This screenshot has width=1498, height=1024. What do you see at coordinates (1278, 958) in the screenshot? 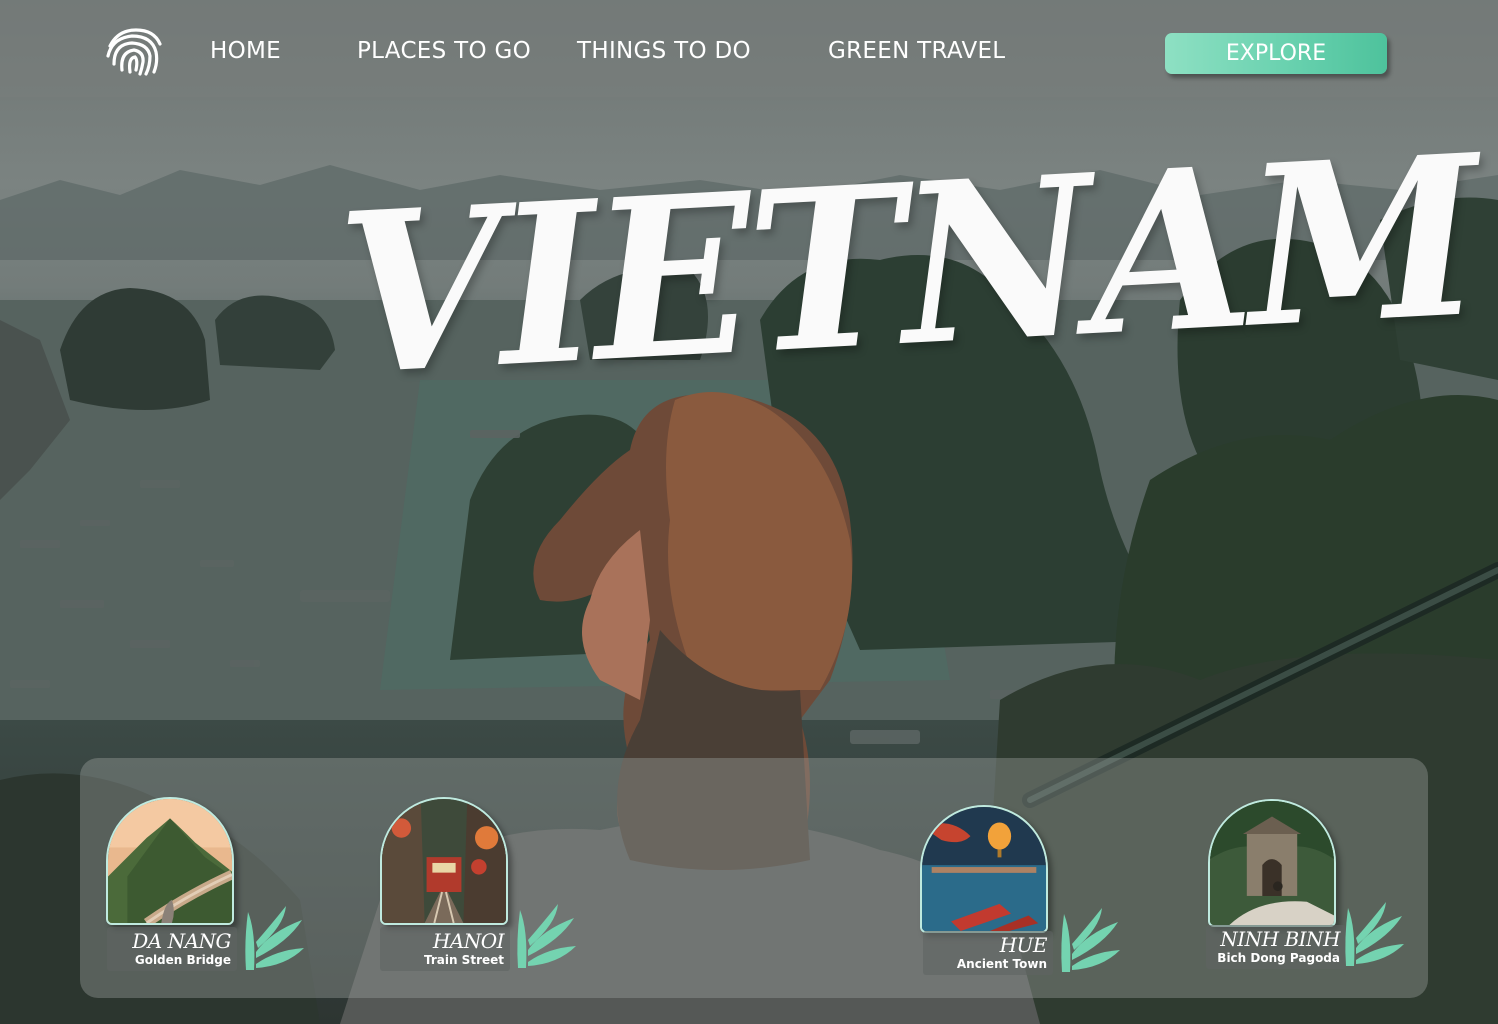
I see `destination-subtitle: Bich Dong Pagoda` at bounding box center [1278, 958].